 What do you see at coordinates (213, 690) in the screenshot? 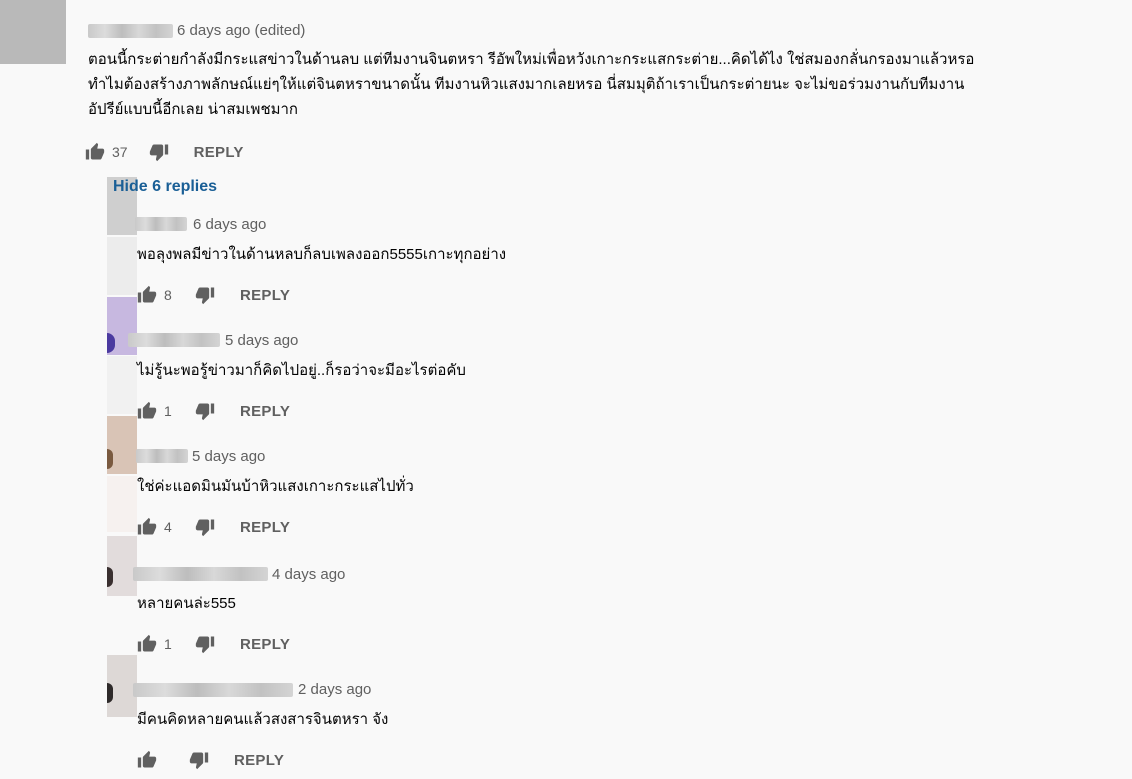
I see `reply-5-author` at bounding box center [213, 690].